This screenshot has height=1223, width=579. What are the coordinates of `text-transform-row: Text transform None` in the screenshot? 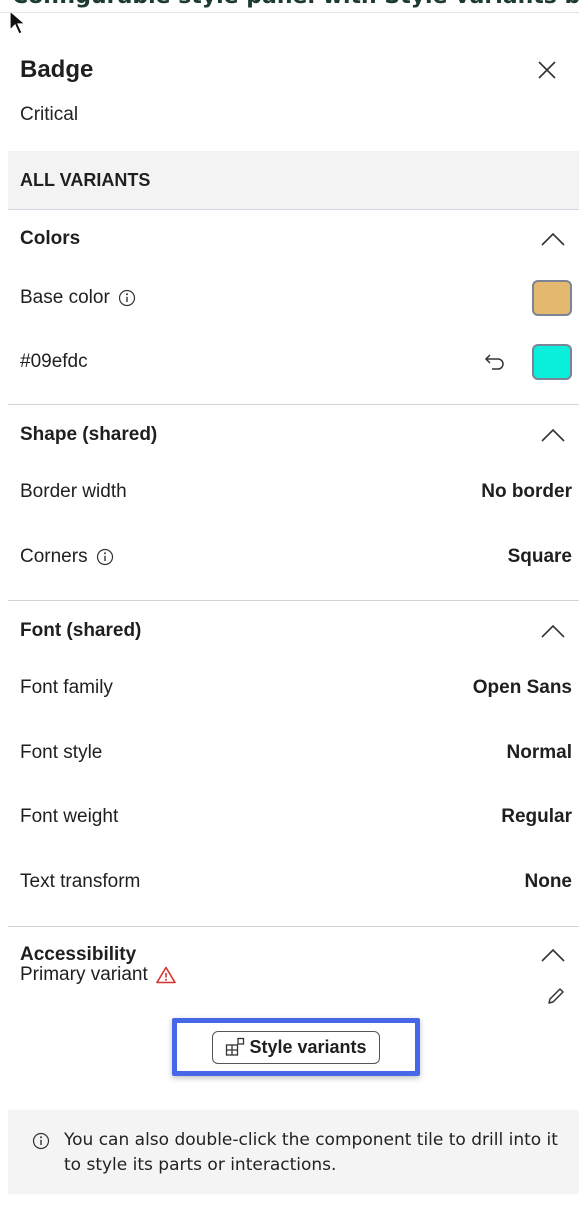 It's located at (296, 882).